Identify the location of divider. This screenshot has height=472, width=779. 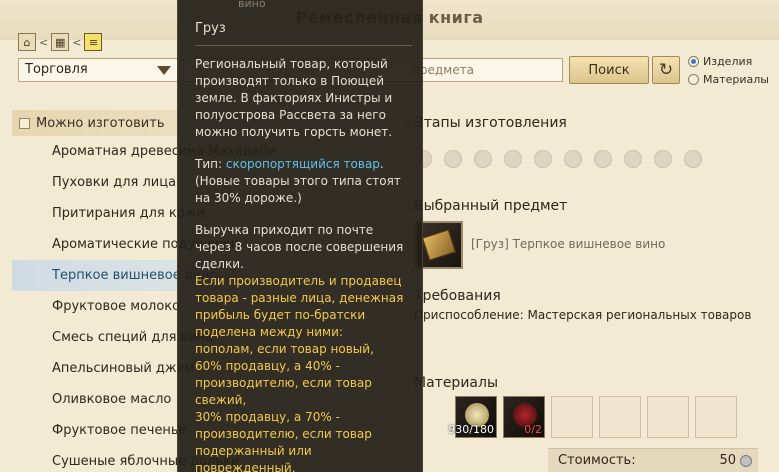
(303, 45).